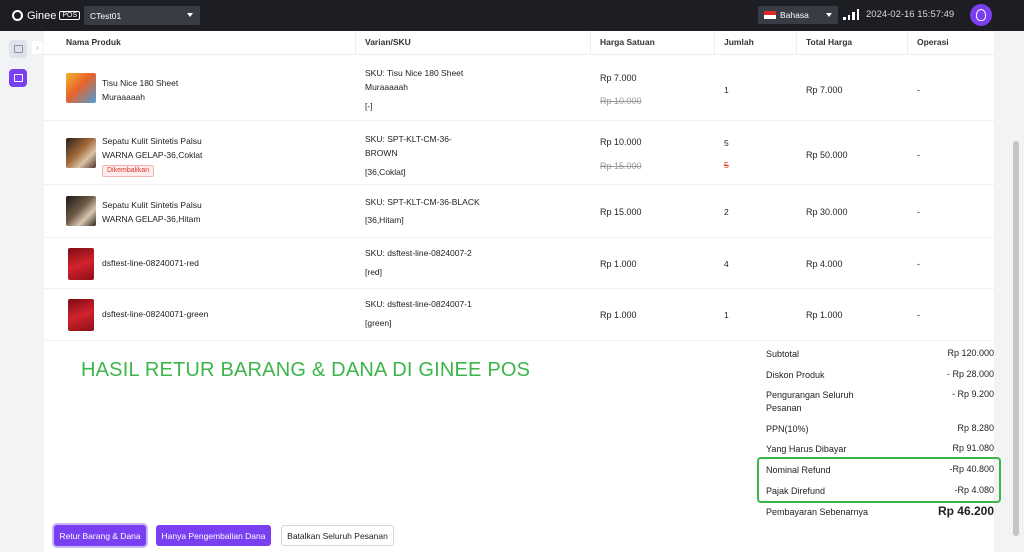  Describe the element at coordinates (1016, 338) in the screenshot. I see `page-scrollbar` at that location.